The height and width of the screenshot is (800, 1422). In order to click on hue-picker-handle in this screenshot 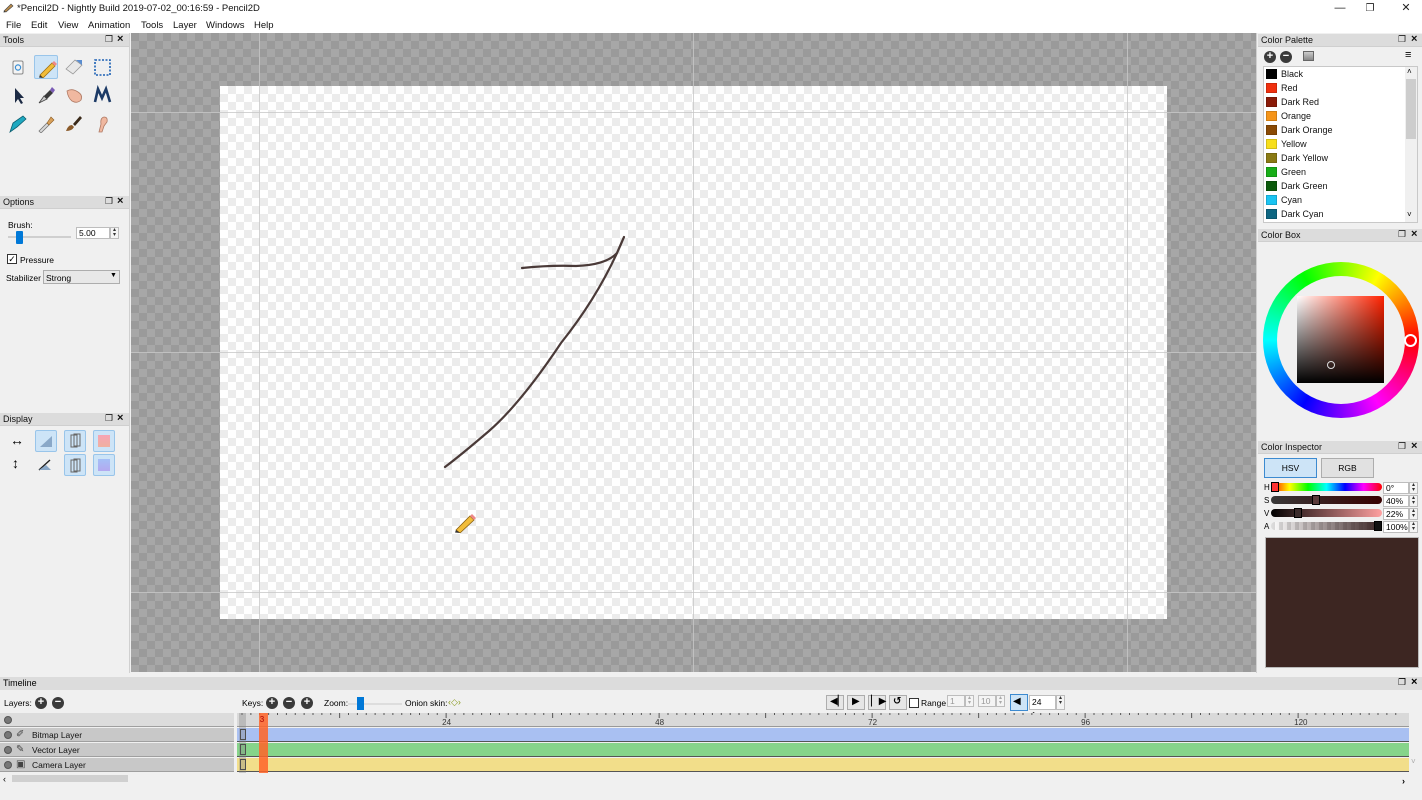, I will do `click(1410, 340)`.